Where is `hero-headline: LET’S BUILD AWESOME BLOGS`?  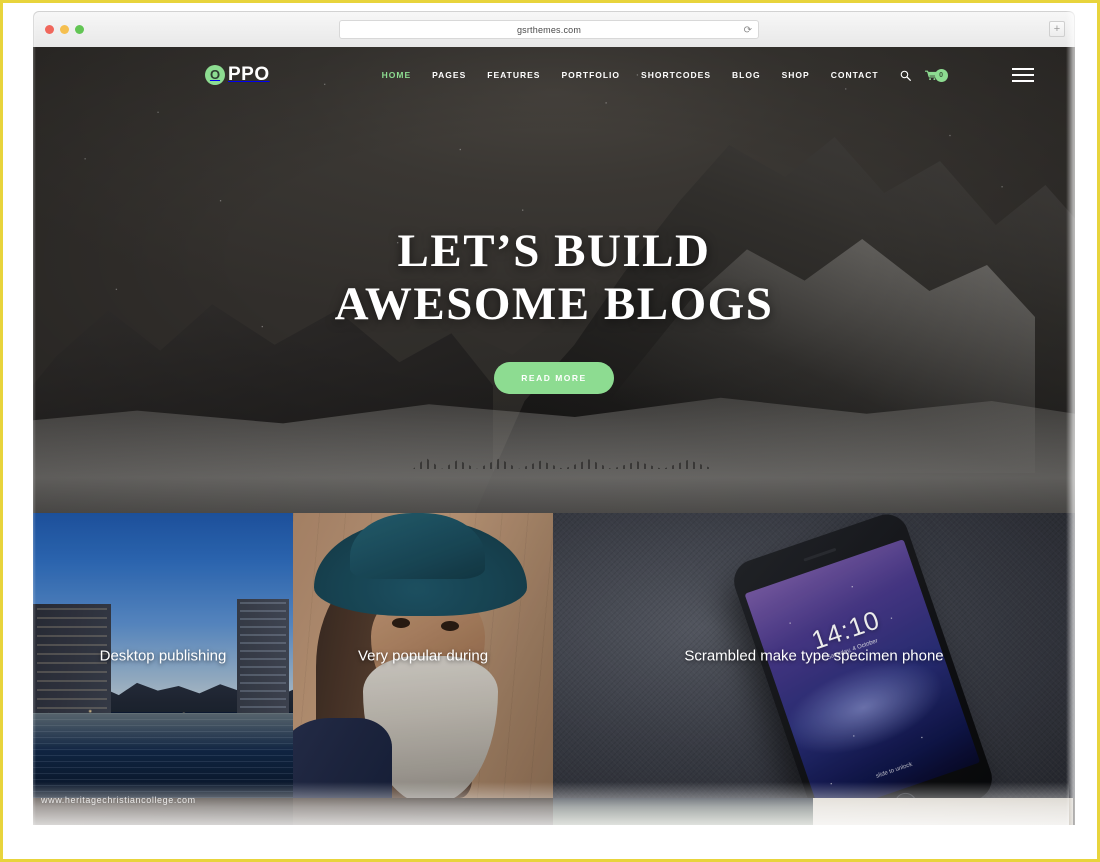 hero-headline: LET’S BUILD AWESOME BLOGS is located at coordinates (554, 277).